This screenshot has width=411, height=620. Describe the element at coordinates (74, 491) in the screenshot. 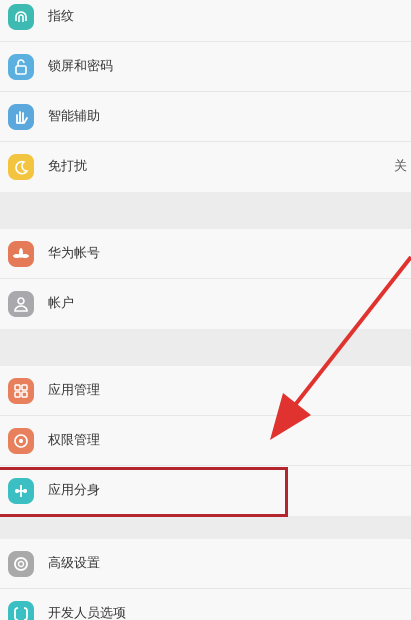

I see `setting-label: 应用分身` at that location.